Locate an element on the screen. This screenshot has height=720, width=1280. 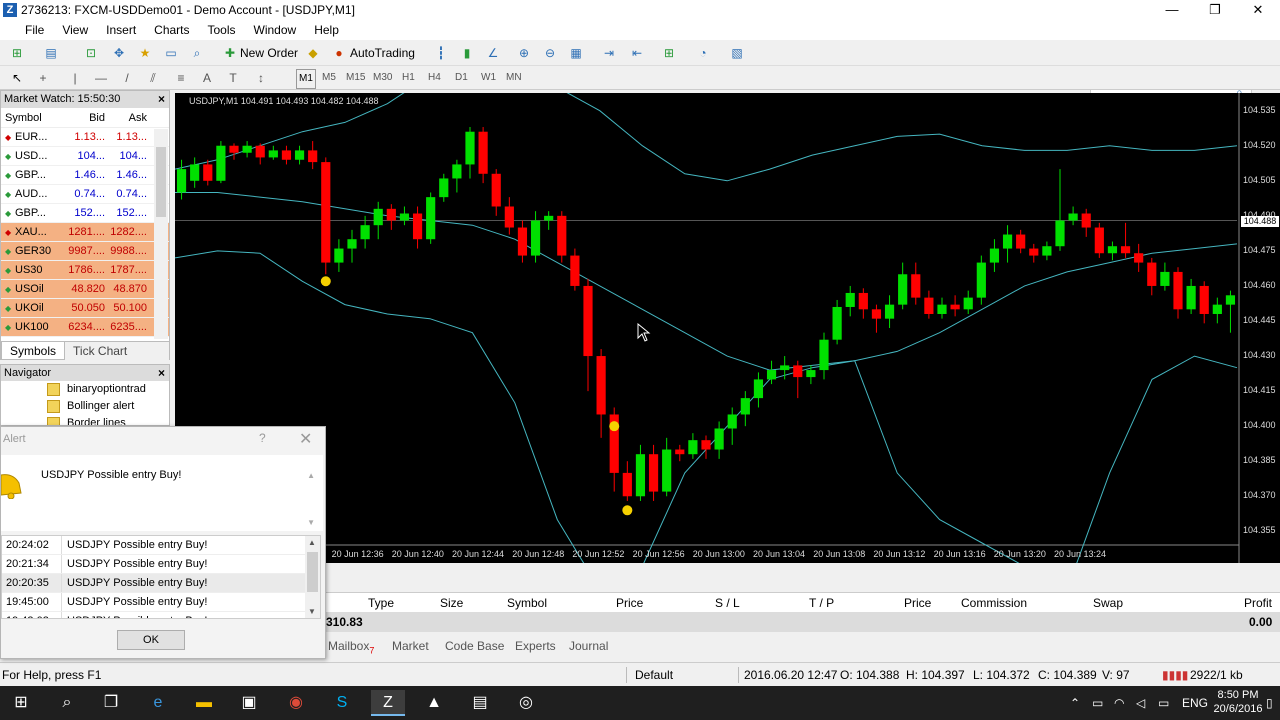
alert-history-row: 20:20:35 USDJPY Possible entry Buy! is located at coordinates (161, 583).